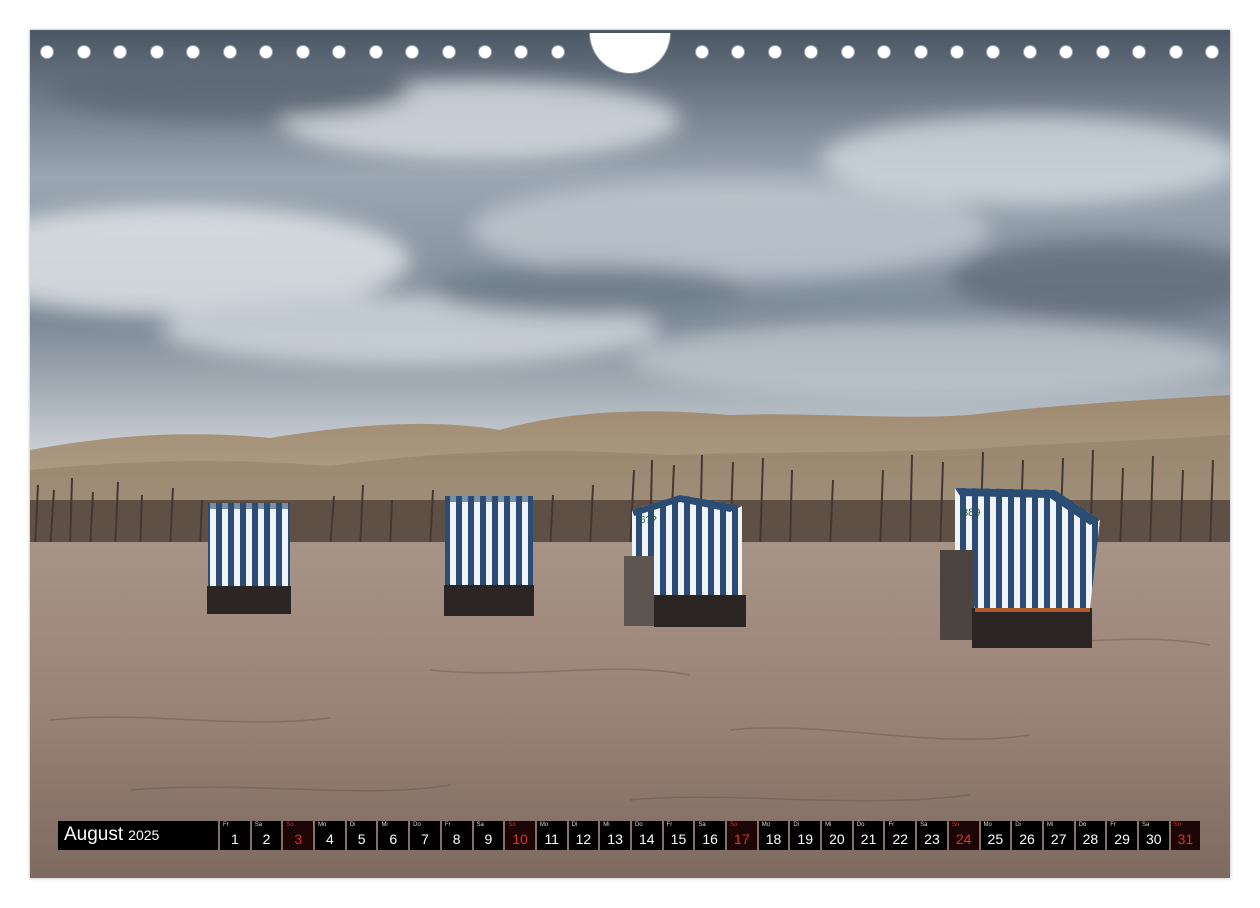 The width and height of the screenshot is (1260, 908). I want to click on beach-chair-3: 6??, so click(685, 561).